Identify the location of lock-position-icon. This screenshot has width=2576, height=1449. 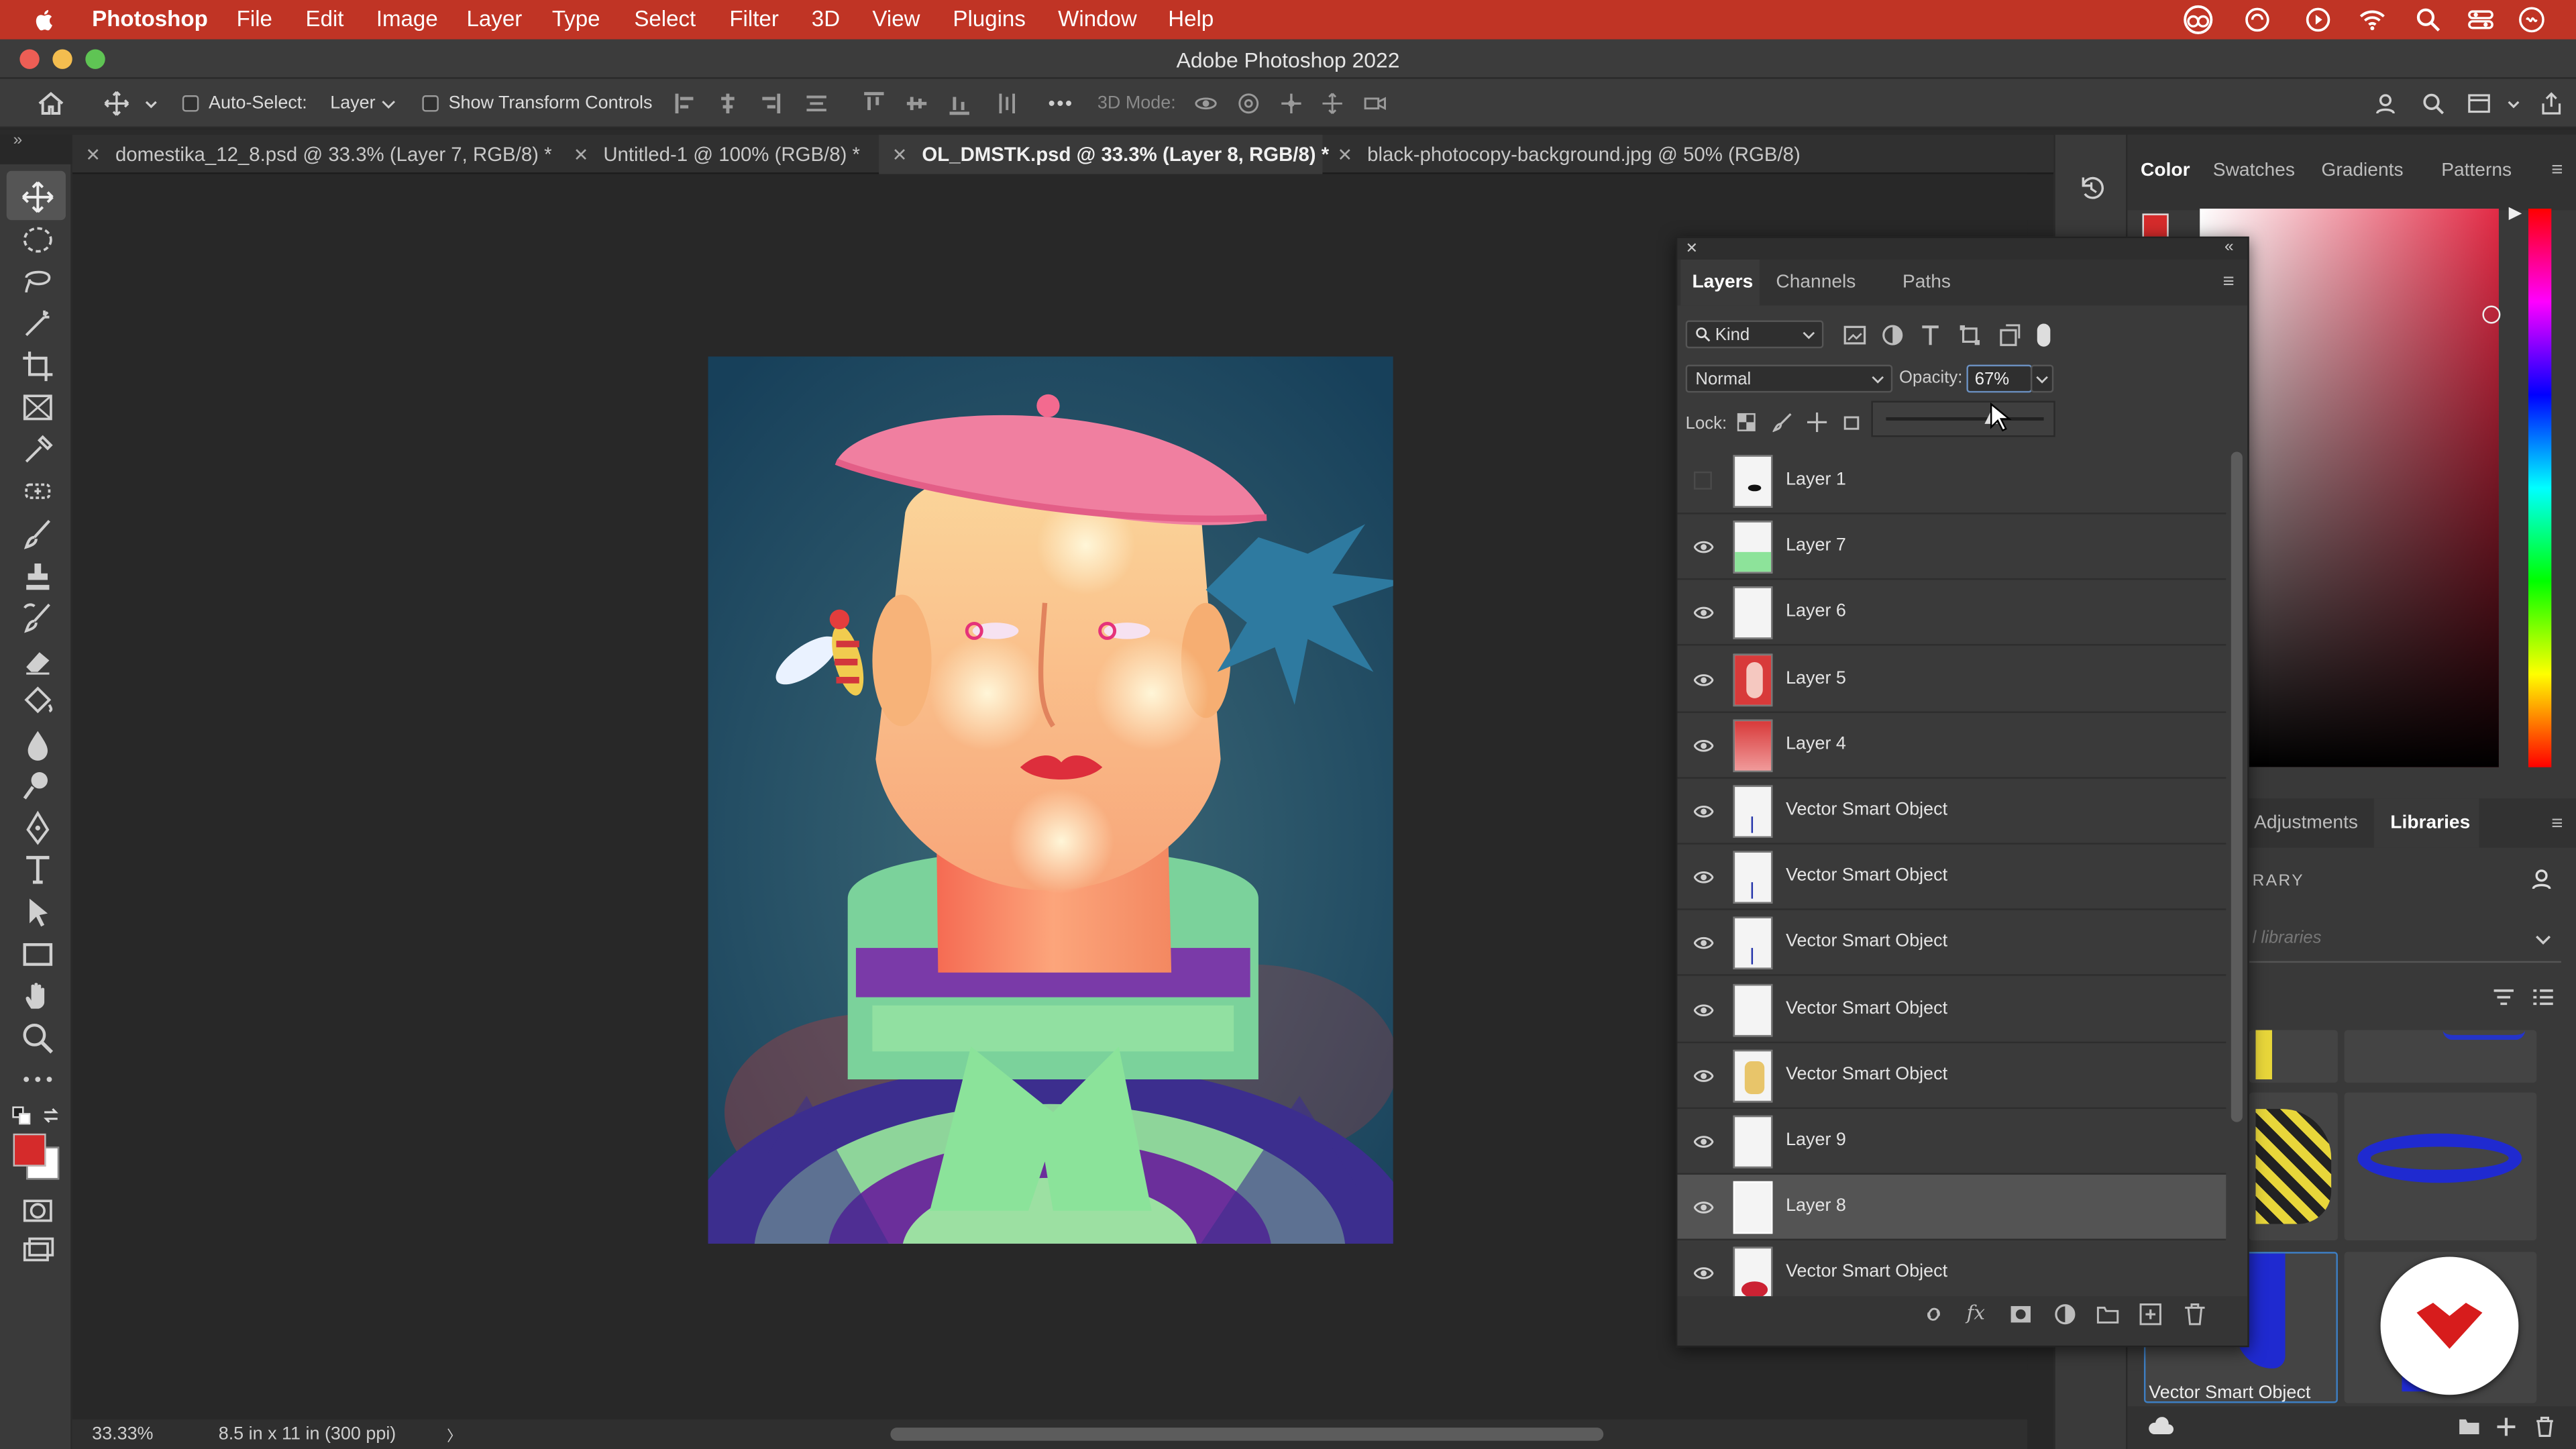
(1817, 422).